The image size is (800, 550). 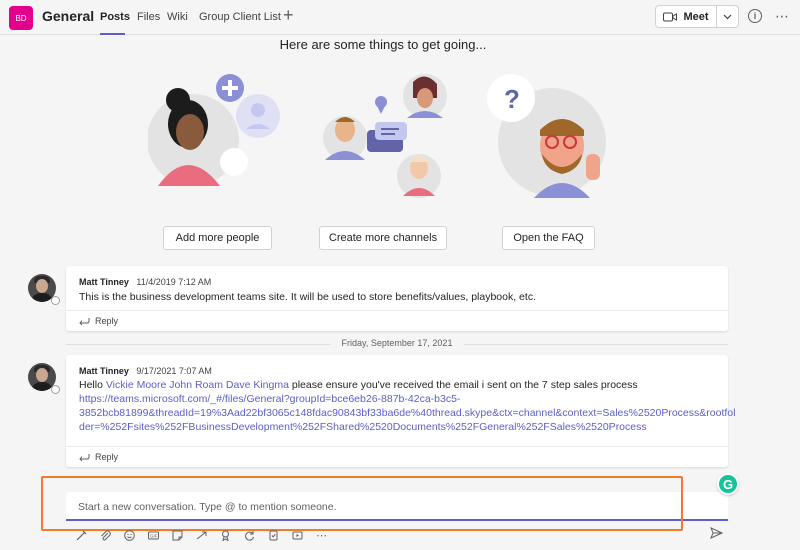 I want to click on add-people-illustration, so click(x=214, y=130).